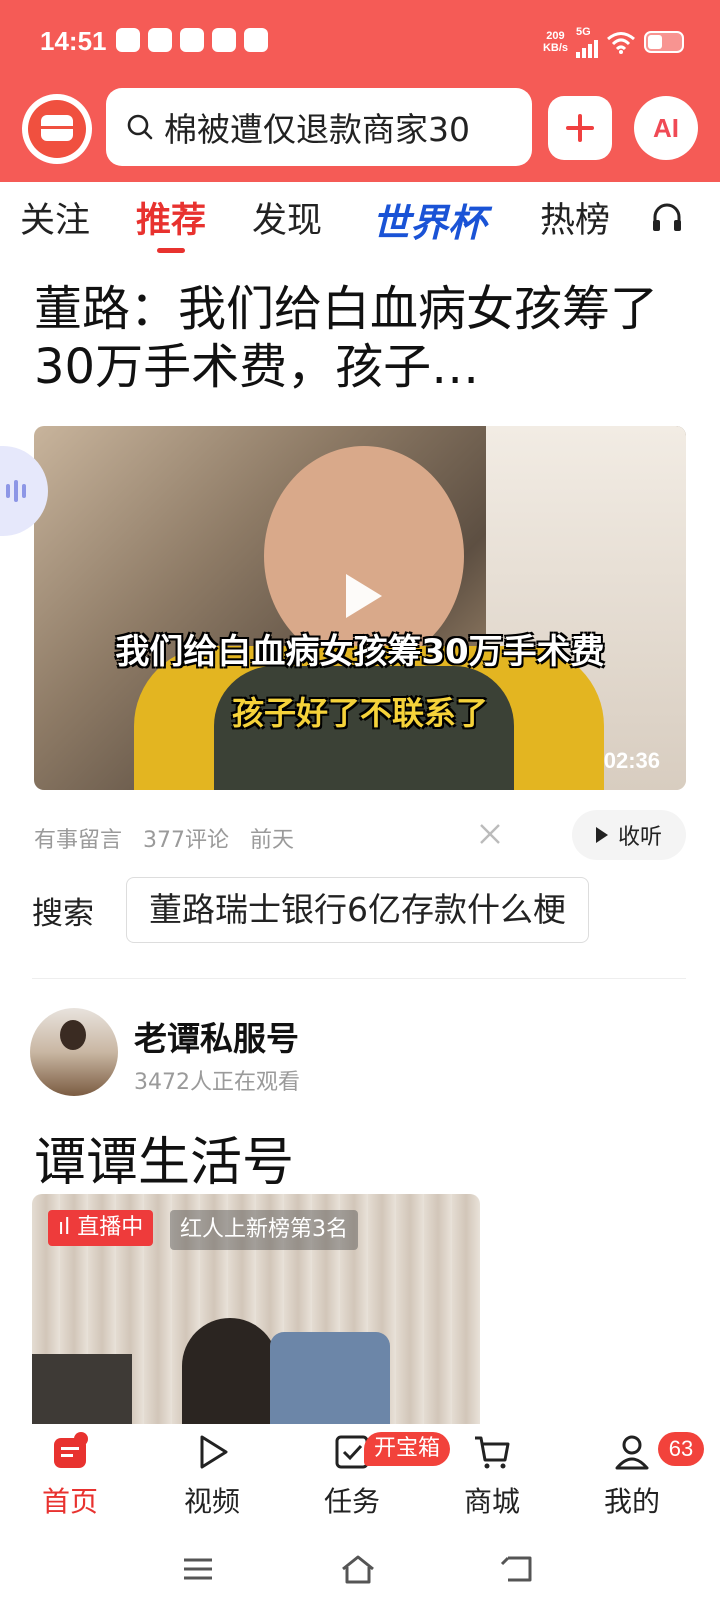 Image resolution: width=720 pixels, height=1608 pixels. What do you see at coordinates (317, 129) in the screenshot?
I see `search-query-text: 棉被遭仅退款商家30` at bounding box center [317, 129].